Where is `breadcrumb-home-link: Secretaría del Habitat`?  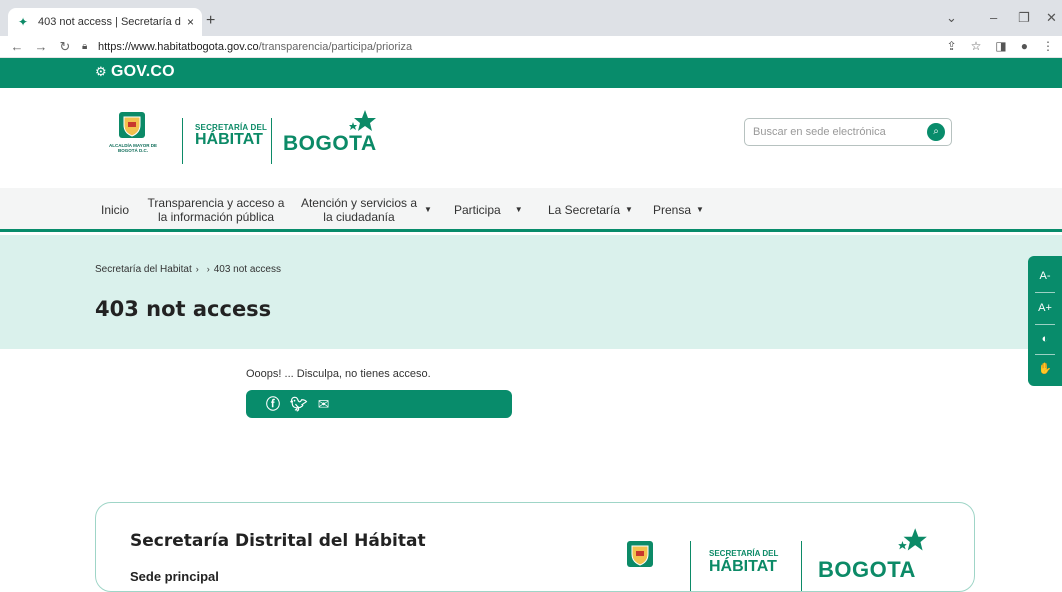 breadcrumb-home-link: Secretaría del Habitat is located at coordinates (143, 269).